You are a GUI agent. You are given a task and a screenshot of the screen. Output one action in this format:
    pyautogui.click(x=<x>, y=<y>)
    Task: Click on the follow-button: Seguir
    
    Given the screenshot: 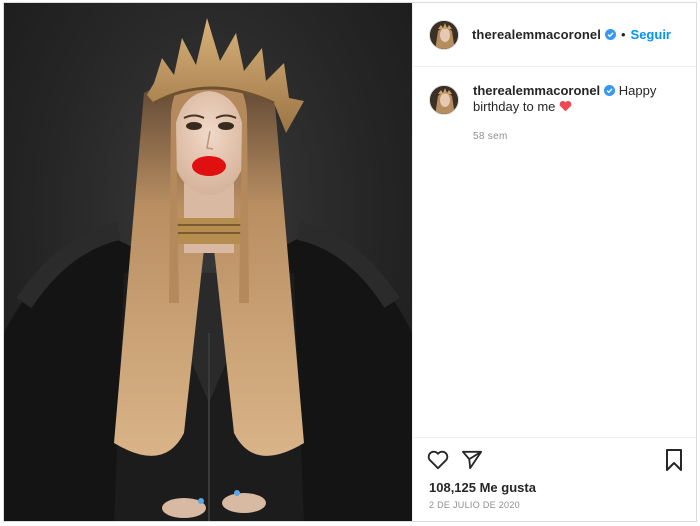 What is the action you would take?
    pyautogui.click(x=651, y=34)
    